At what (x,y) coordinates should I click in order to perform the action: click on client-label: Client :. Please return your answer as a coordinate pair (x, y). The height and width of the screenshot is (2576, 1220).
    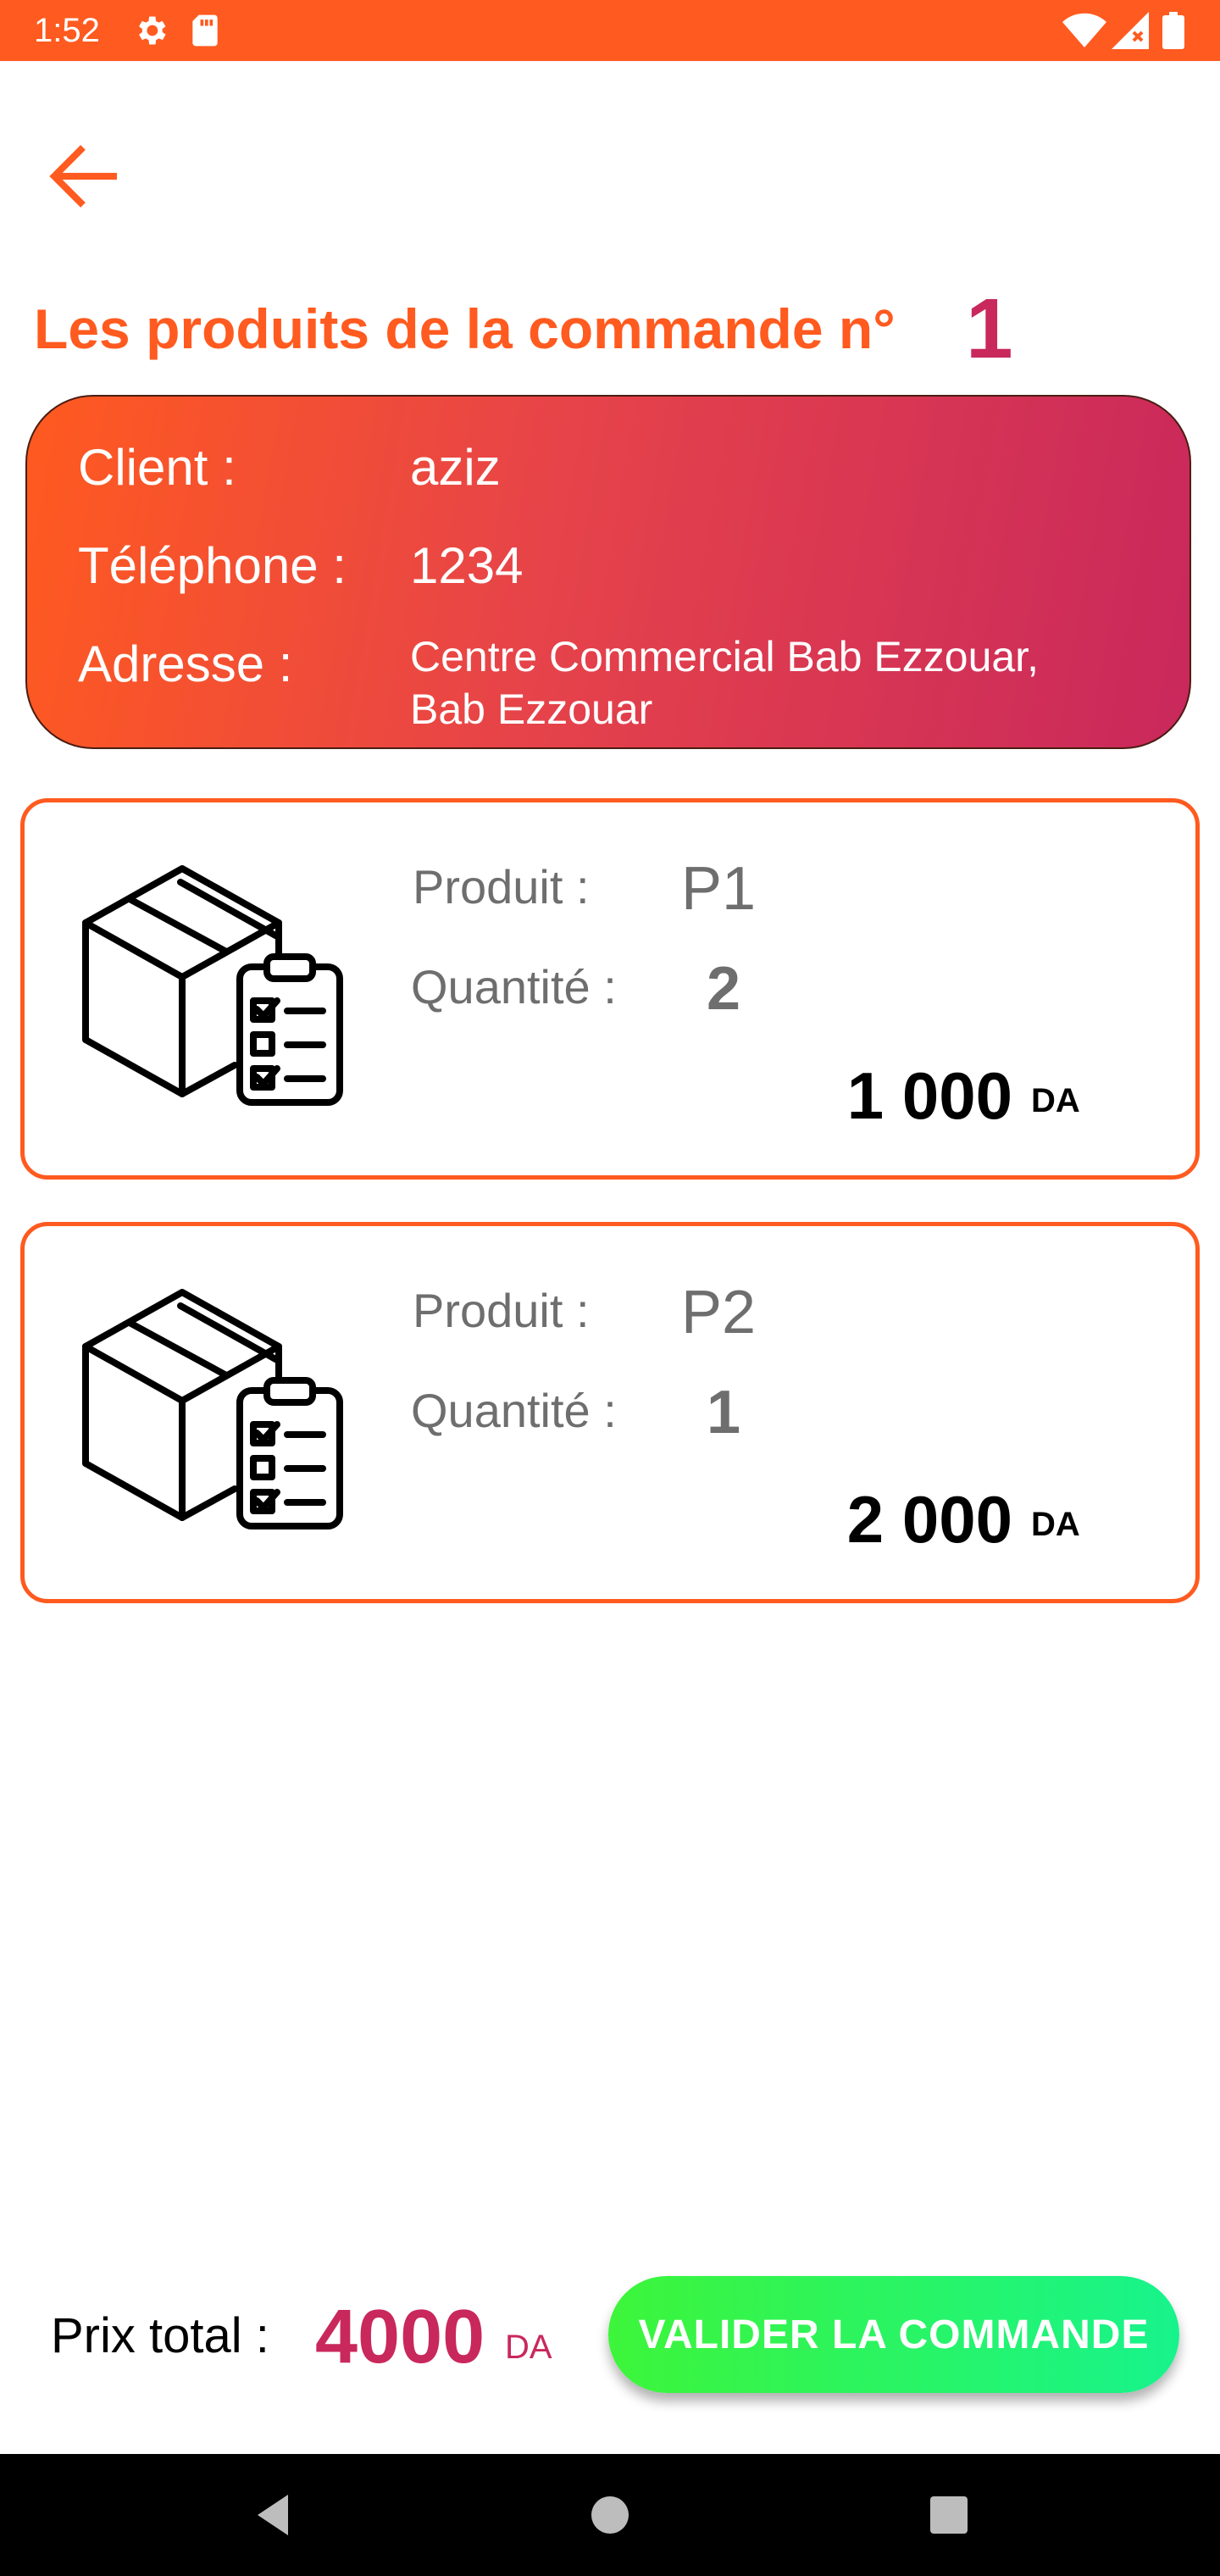
    Looking at the image, I should click on (157, 467).